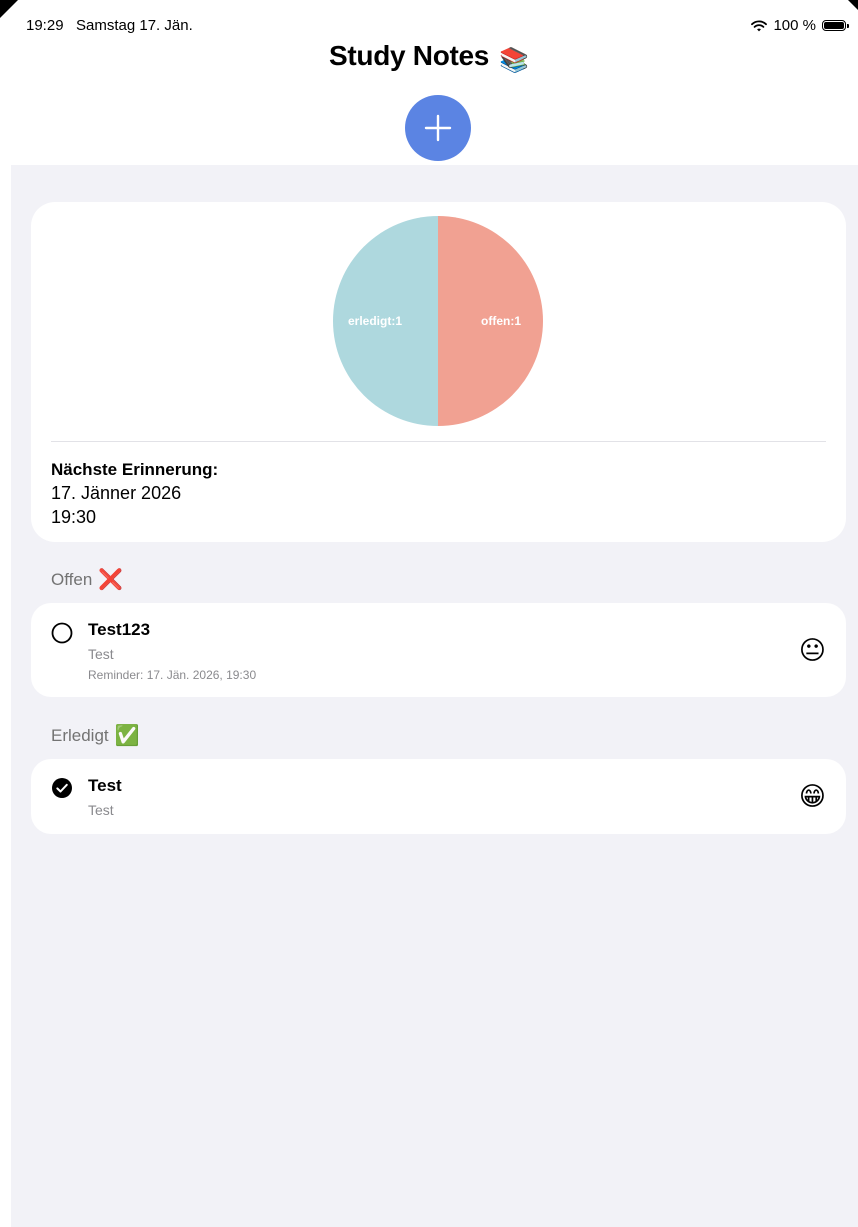  What do you see at coordinates (812, 650) in the screenshot?
I see `neutral-face-icon: 😐` at bounding box center [812, 650].